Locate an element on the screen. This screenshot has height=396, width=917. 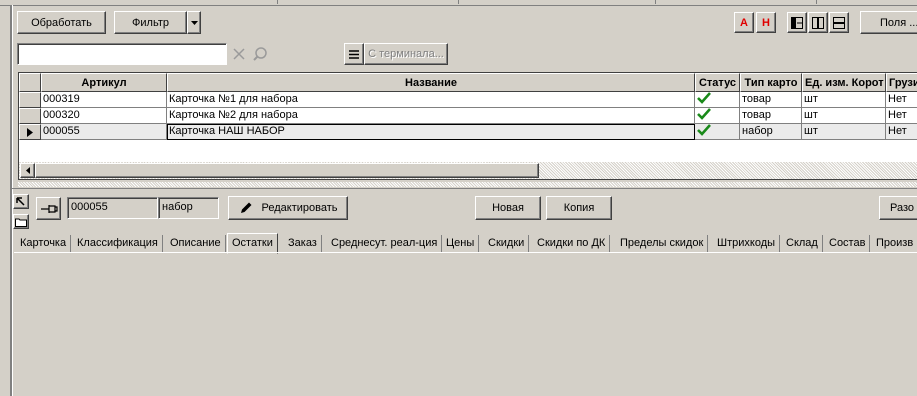
tab-description: Описание is located at coordinates (196, 243).